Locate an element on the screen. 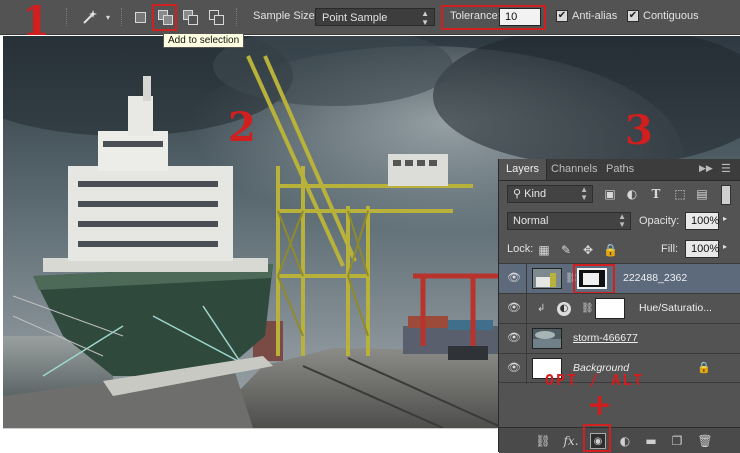 The width and height of the screenshot is (740, 453). filter-toggle-icon is located at coordinates (726, 195).